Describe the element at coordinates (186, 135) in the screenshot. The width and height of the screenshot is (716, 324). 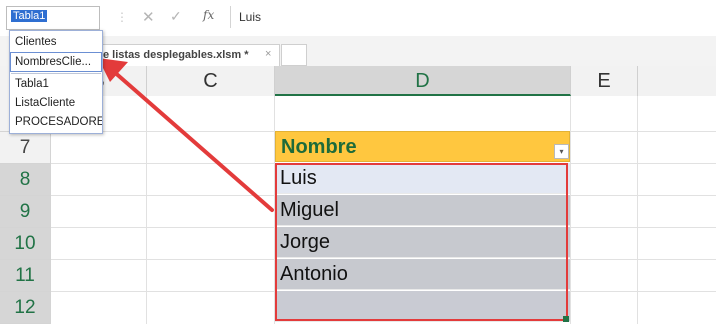
I see `annotation-arrow` at that location.